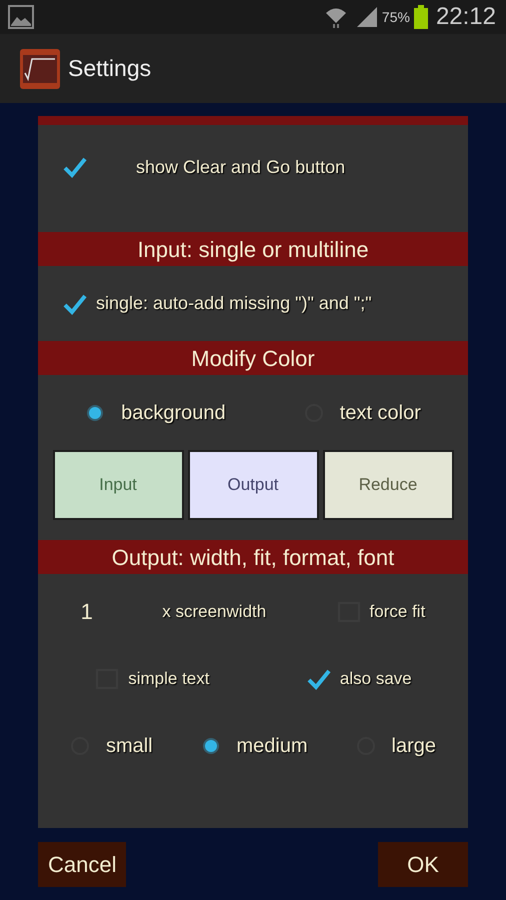 The width and height of the screenshot is (506, 900). Describe the element at coordinates (75, 167) in the screenshot. I see `checkmark-icon` at that location.